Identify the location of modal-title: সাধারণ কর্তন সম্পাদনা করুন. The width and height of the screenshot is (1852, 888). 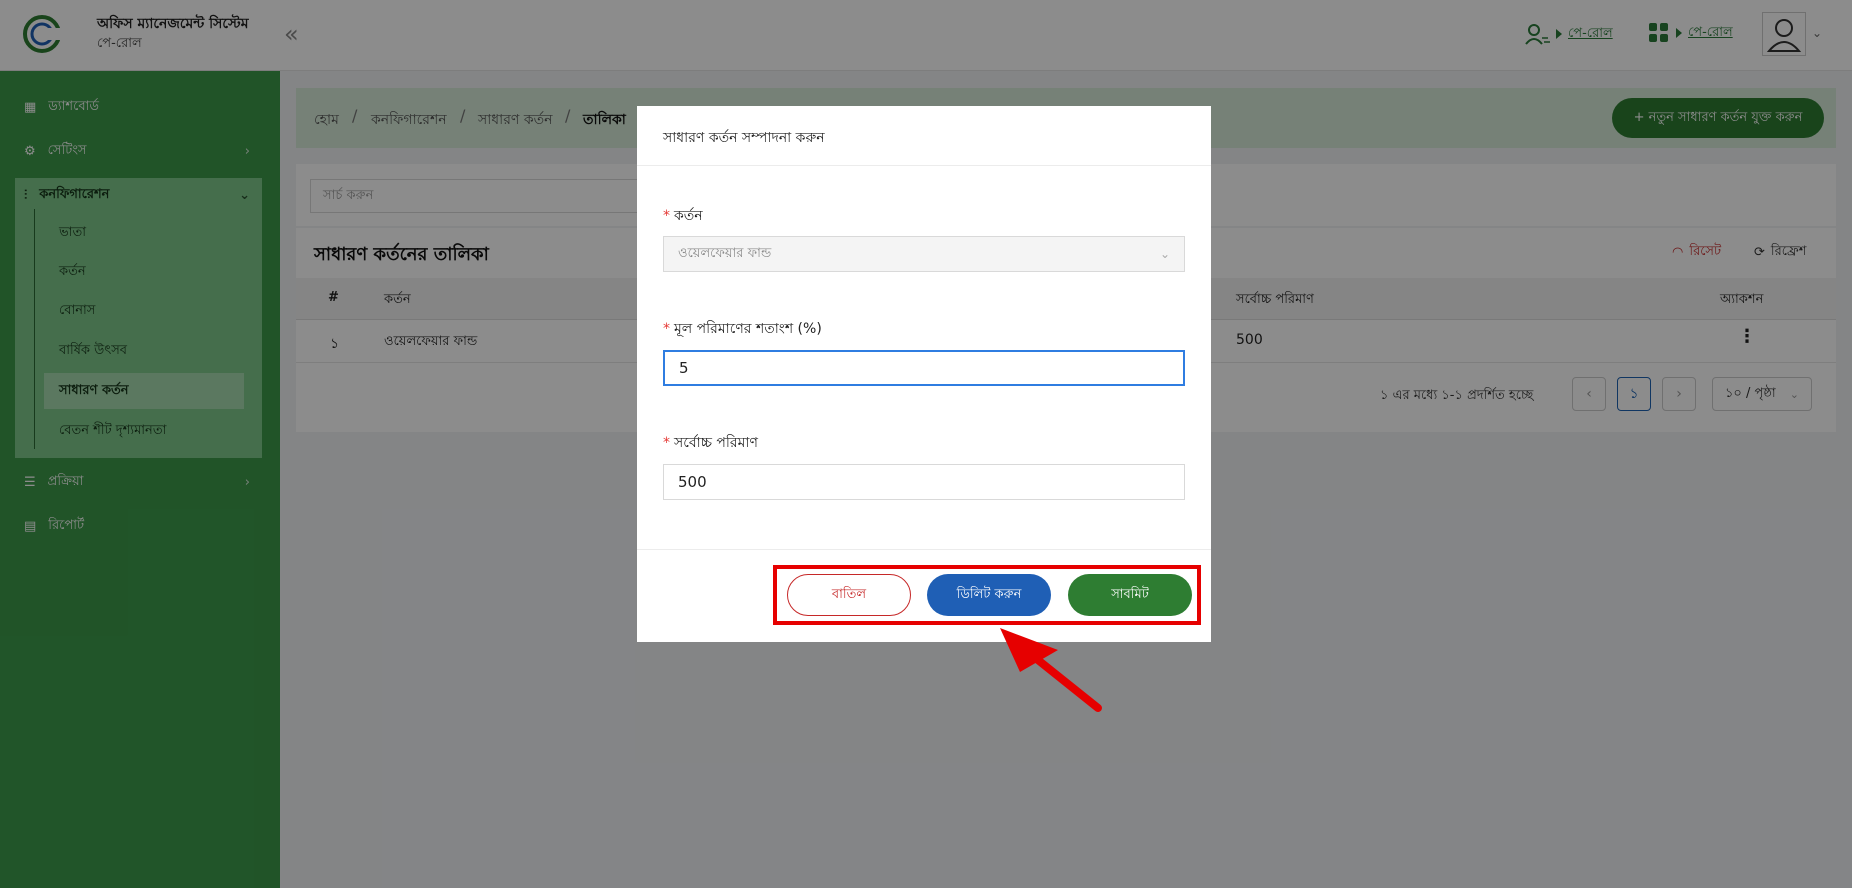
(744, 138).